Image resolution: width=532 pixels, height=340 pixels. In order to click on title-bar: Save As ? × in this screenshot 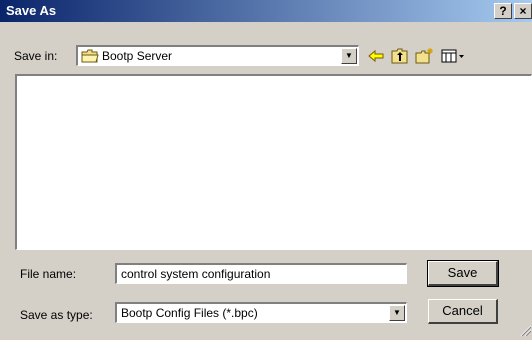, I will do `click(266, 11)`.